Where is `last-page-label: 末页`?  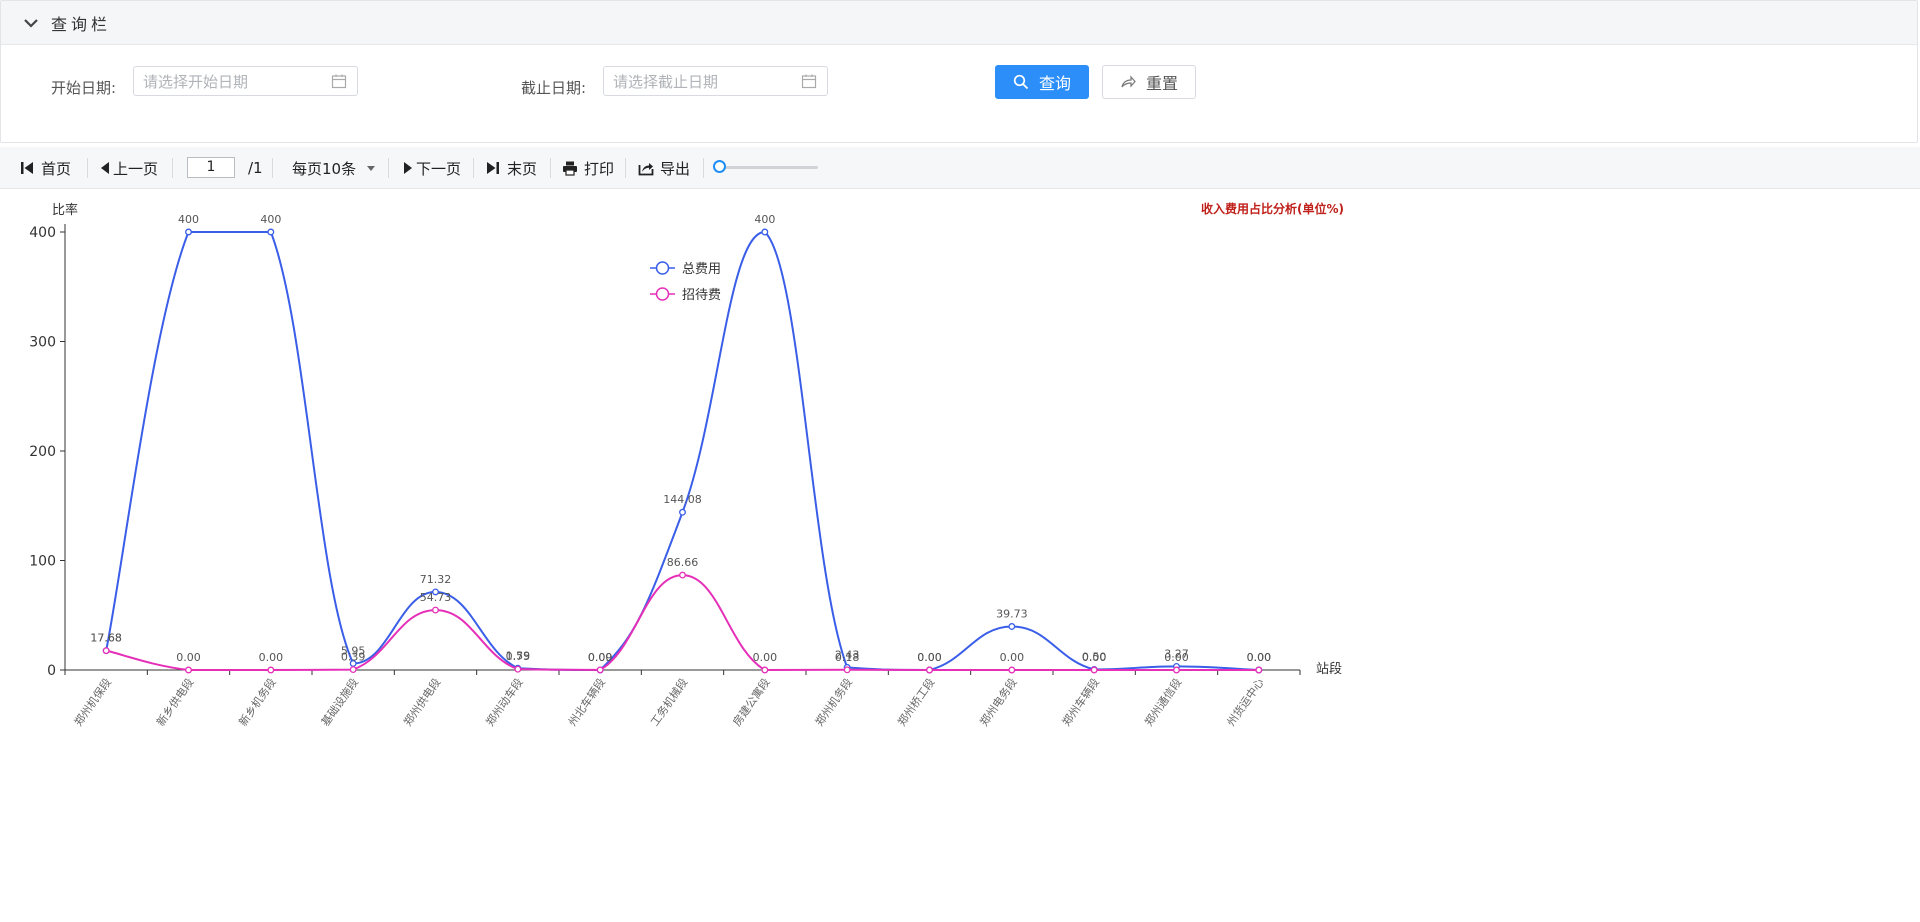 last-page-label: 末页 is located at coordinates (522, 168).